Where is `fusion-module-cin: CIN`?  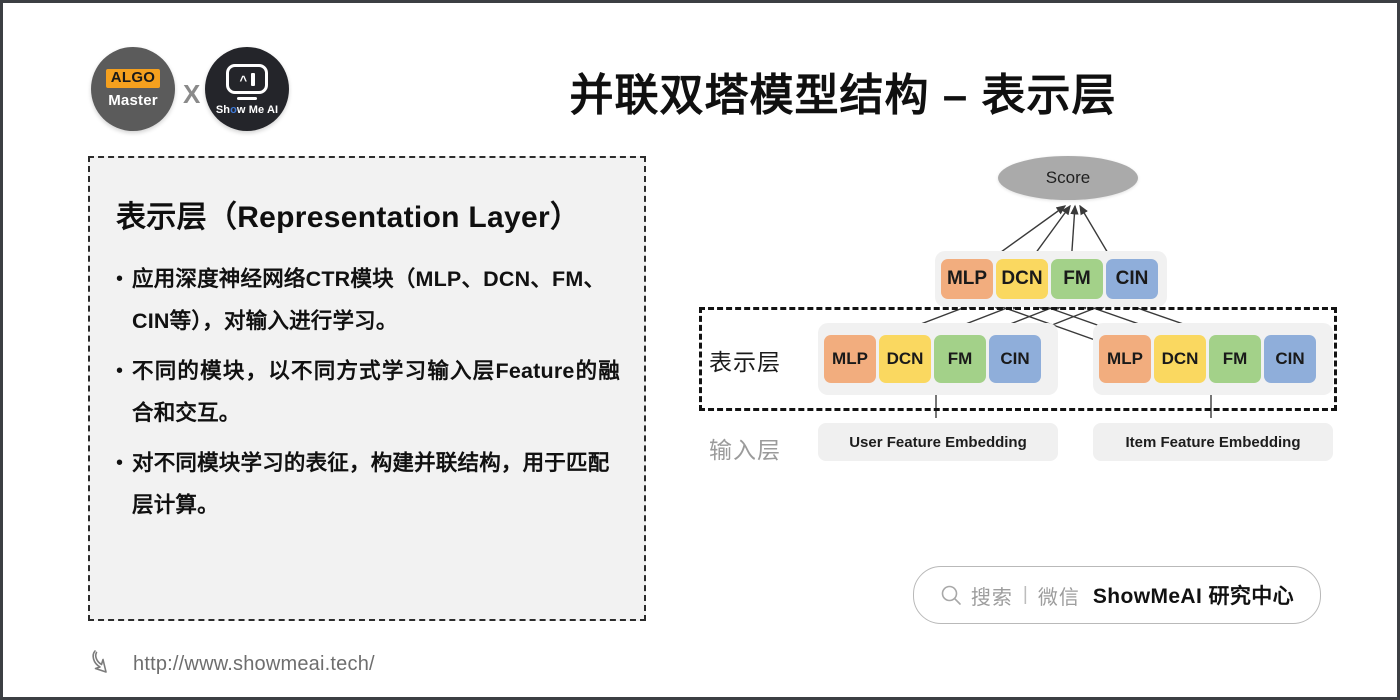 fusion-module-cin: CIN is located at coordinates (1132, 279).